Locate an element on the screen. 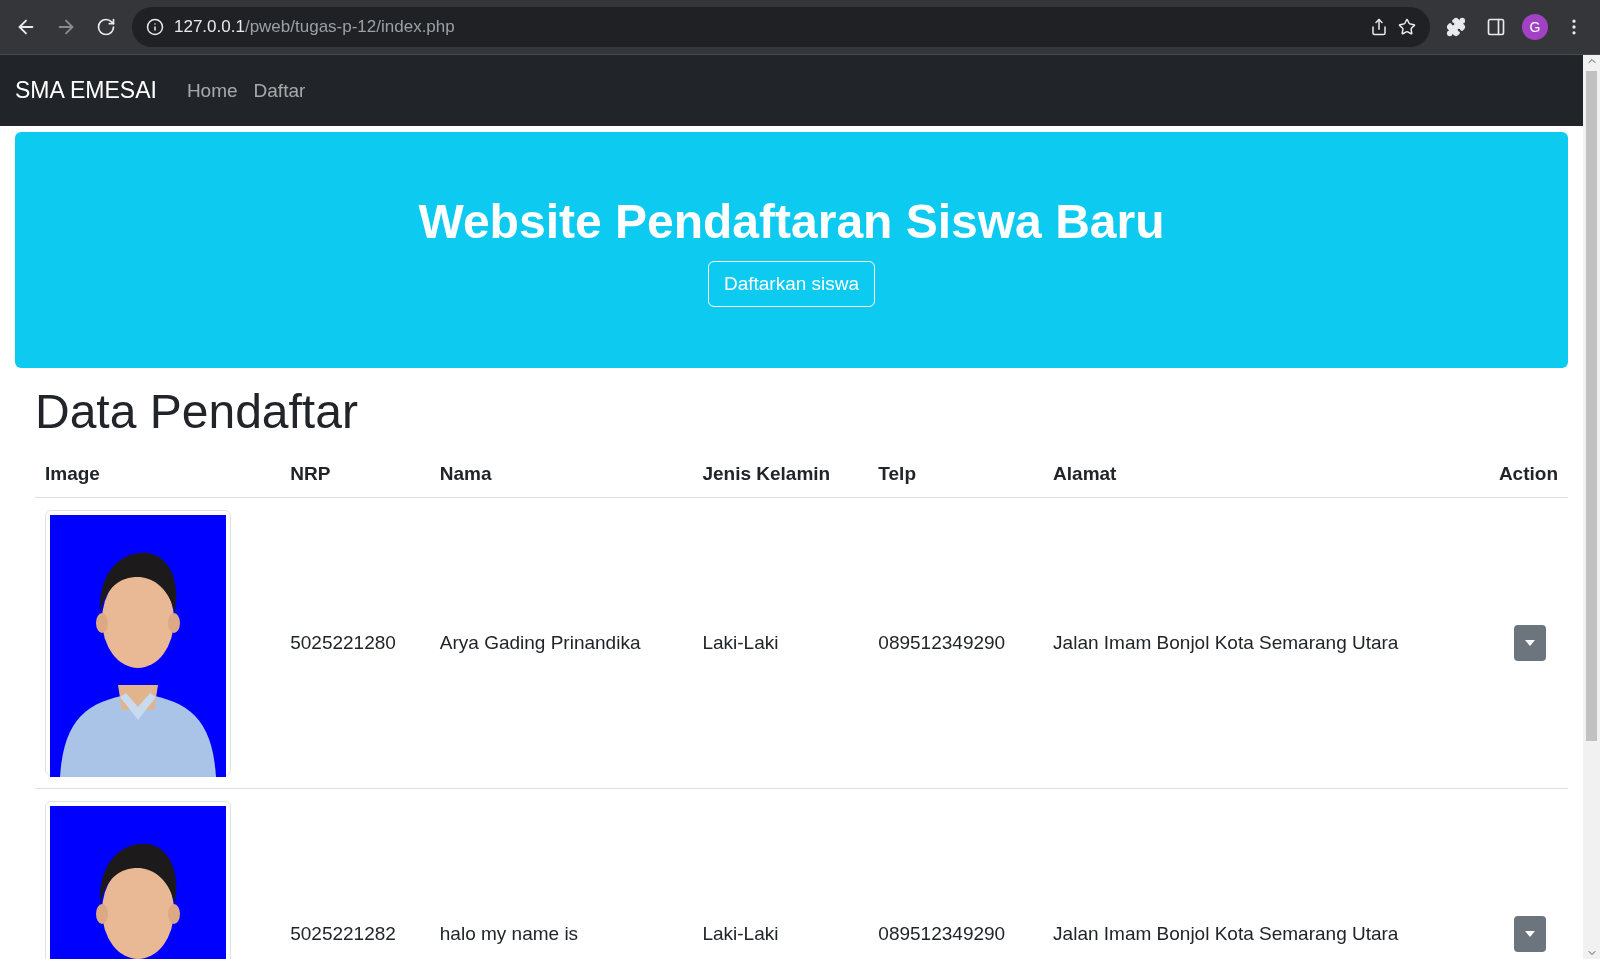 The width and height of the screenshot is (1600, 959). info-icon is located at coordinates (155, 27).